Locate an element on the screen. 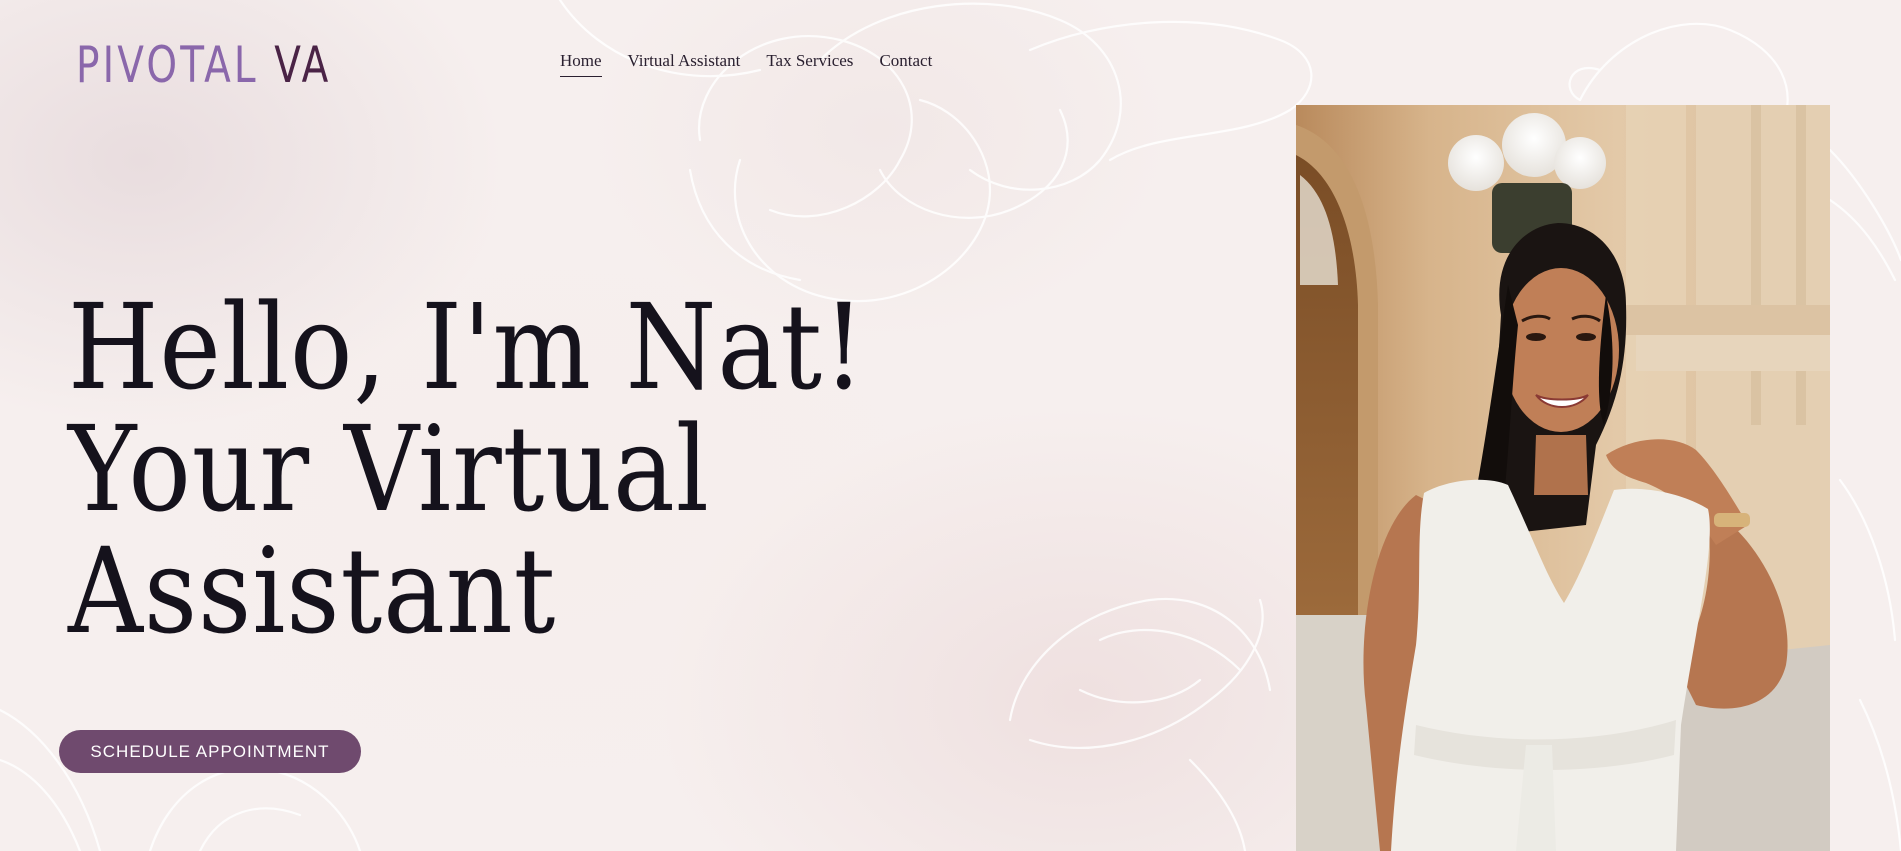 The height and width of the screenshot is (851, 1901). nav-item-contact: Contact is located at coordinates (905, 63).